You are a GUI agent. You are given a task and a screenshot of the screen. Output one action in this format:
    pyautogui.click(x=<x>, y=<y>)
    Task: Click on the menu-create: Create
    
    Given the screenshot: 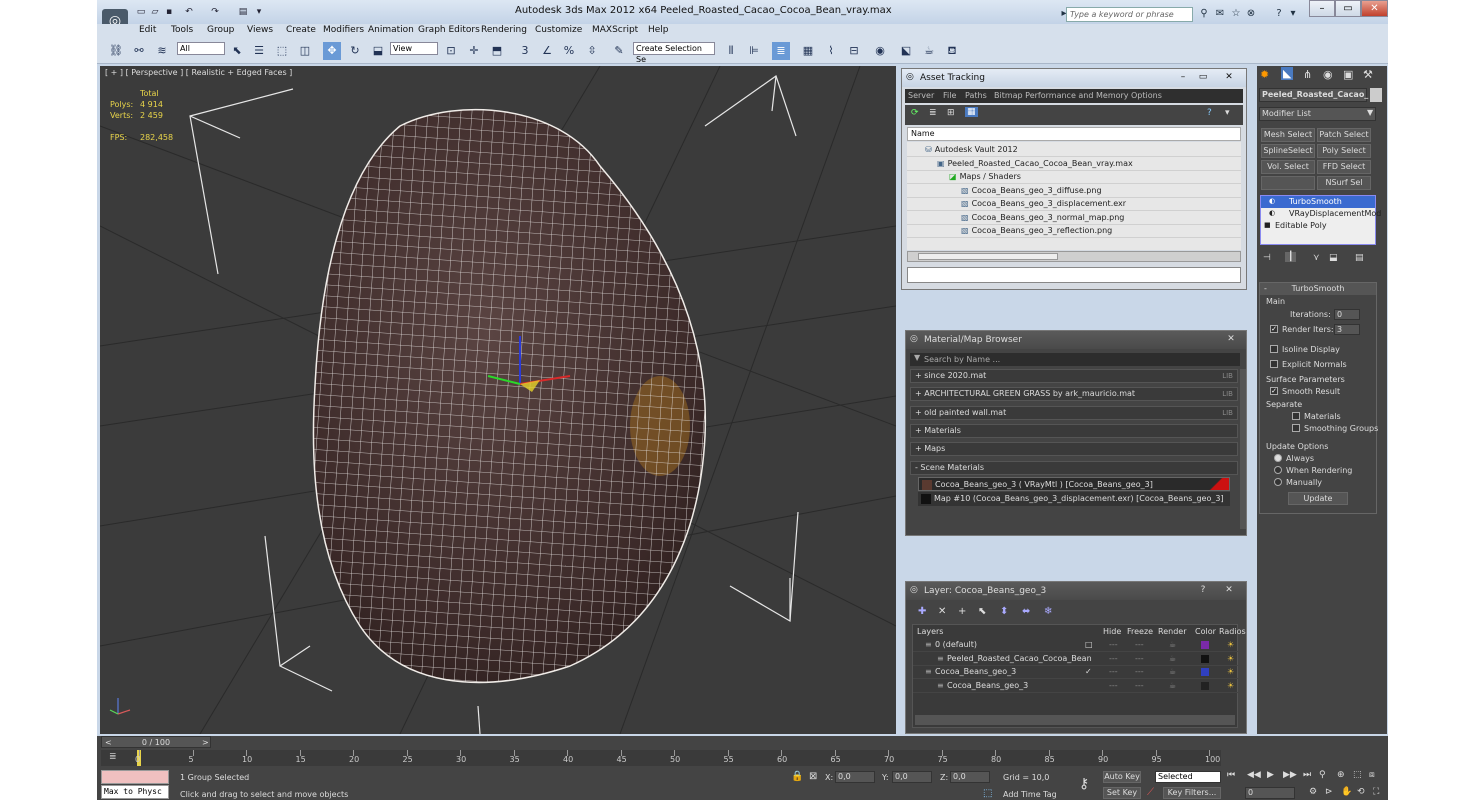 What is the action you would take?
    pyautogui.click(x=301, y=30)
    